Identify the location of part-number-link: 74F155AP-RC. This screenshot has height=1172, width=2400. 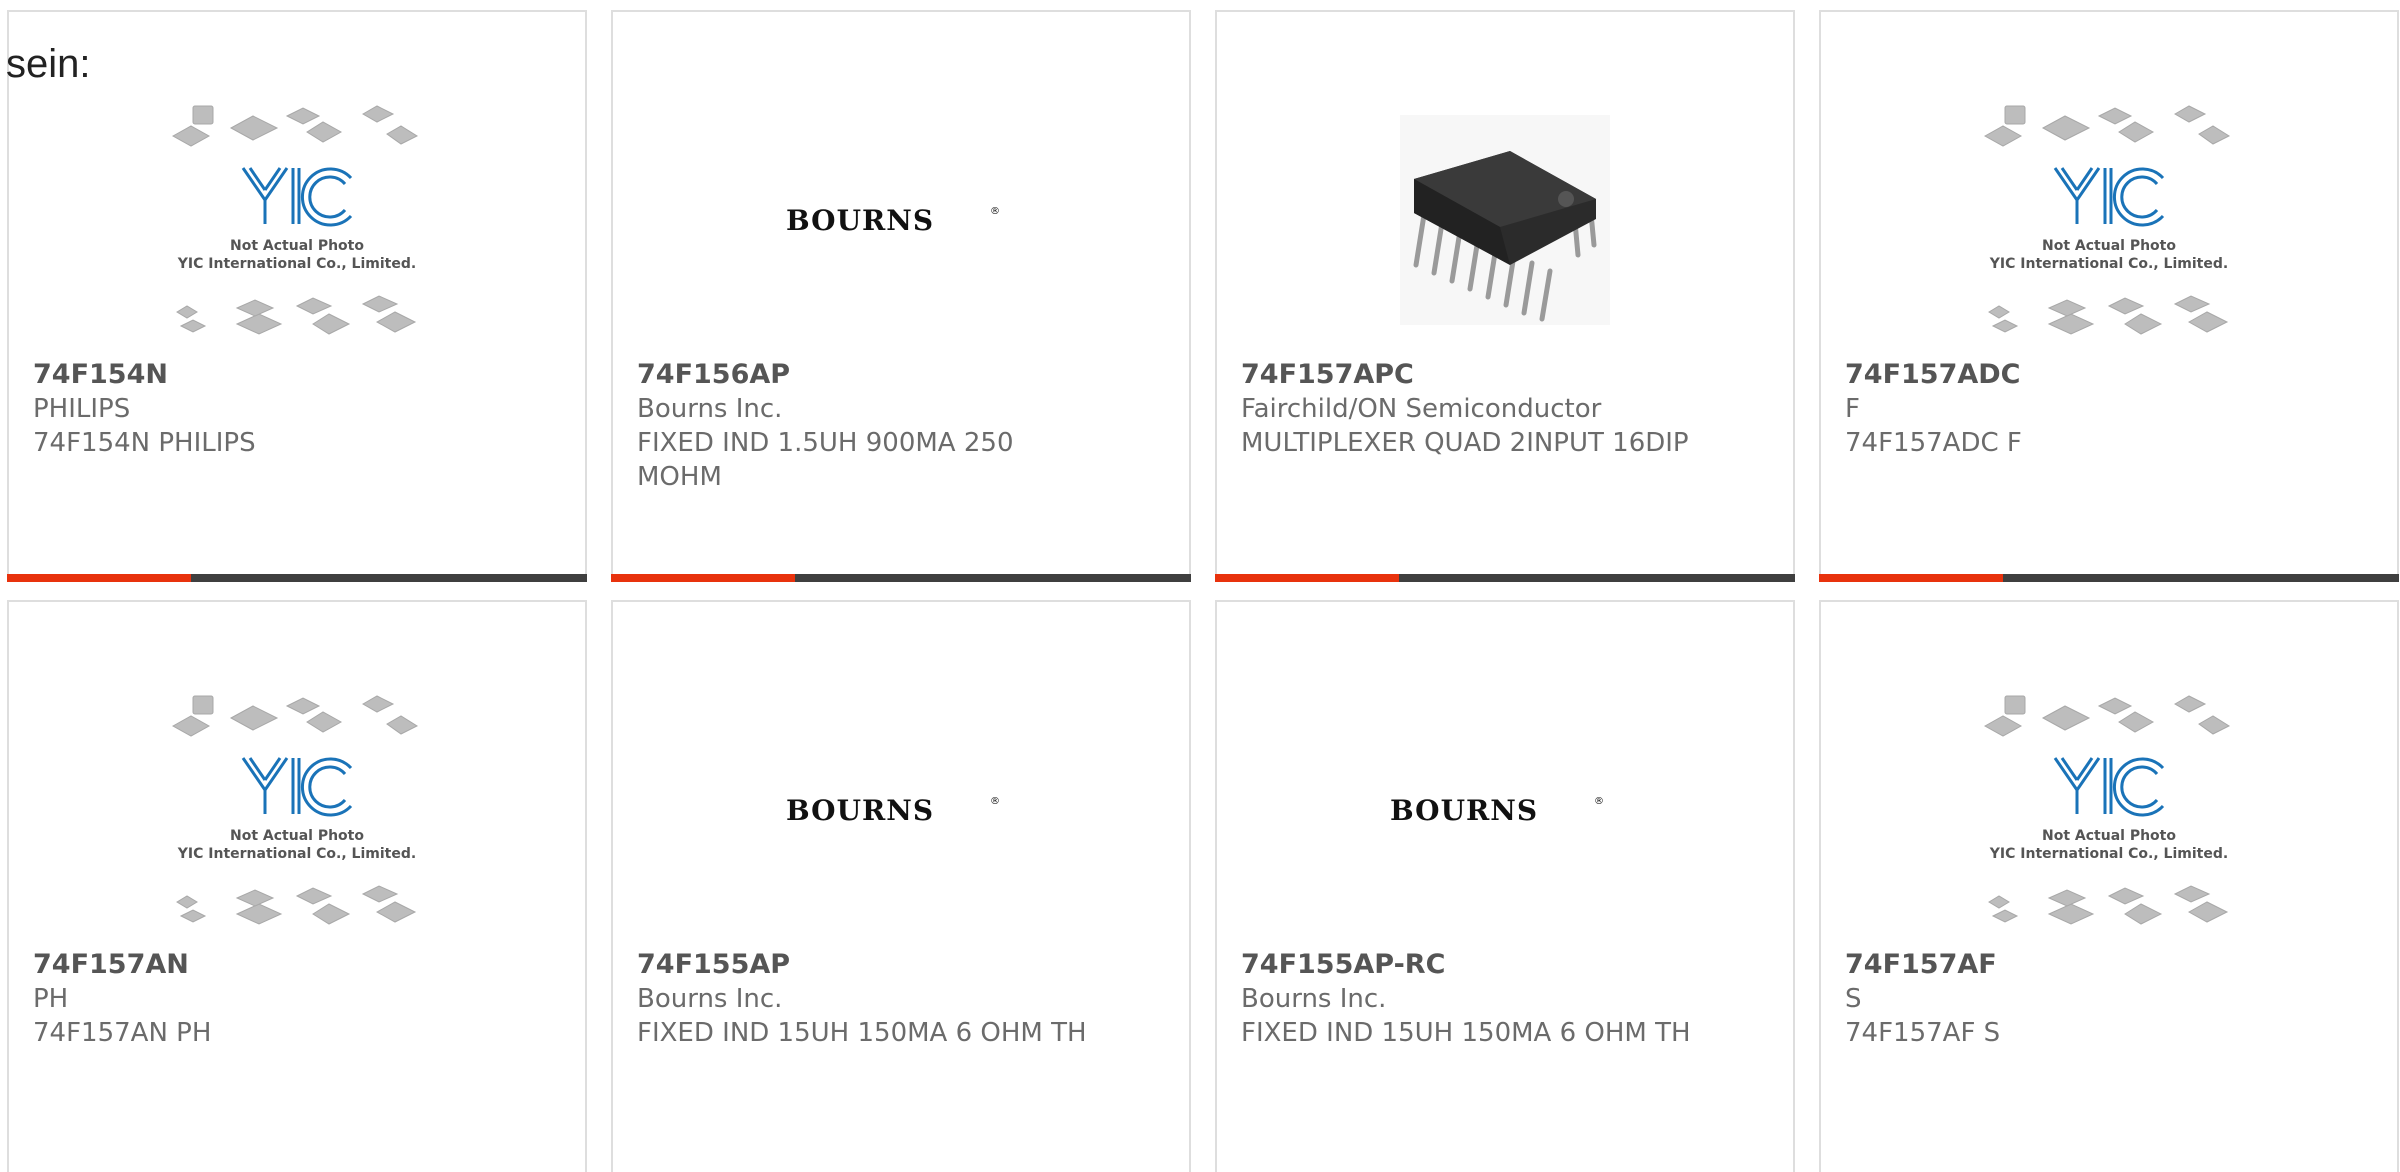
(1467, 965).